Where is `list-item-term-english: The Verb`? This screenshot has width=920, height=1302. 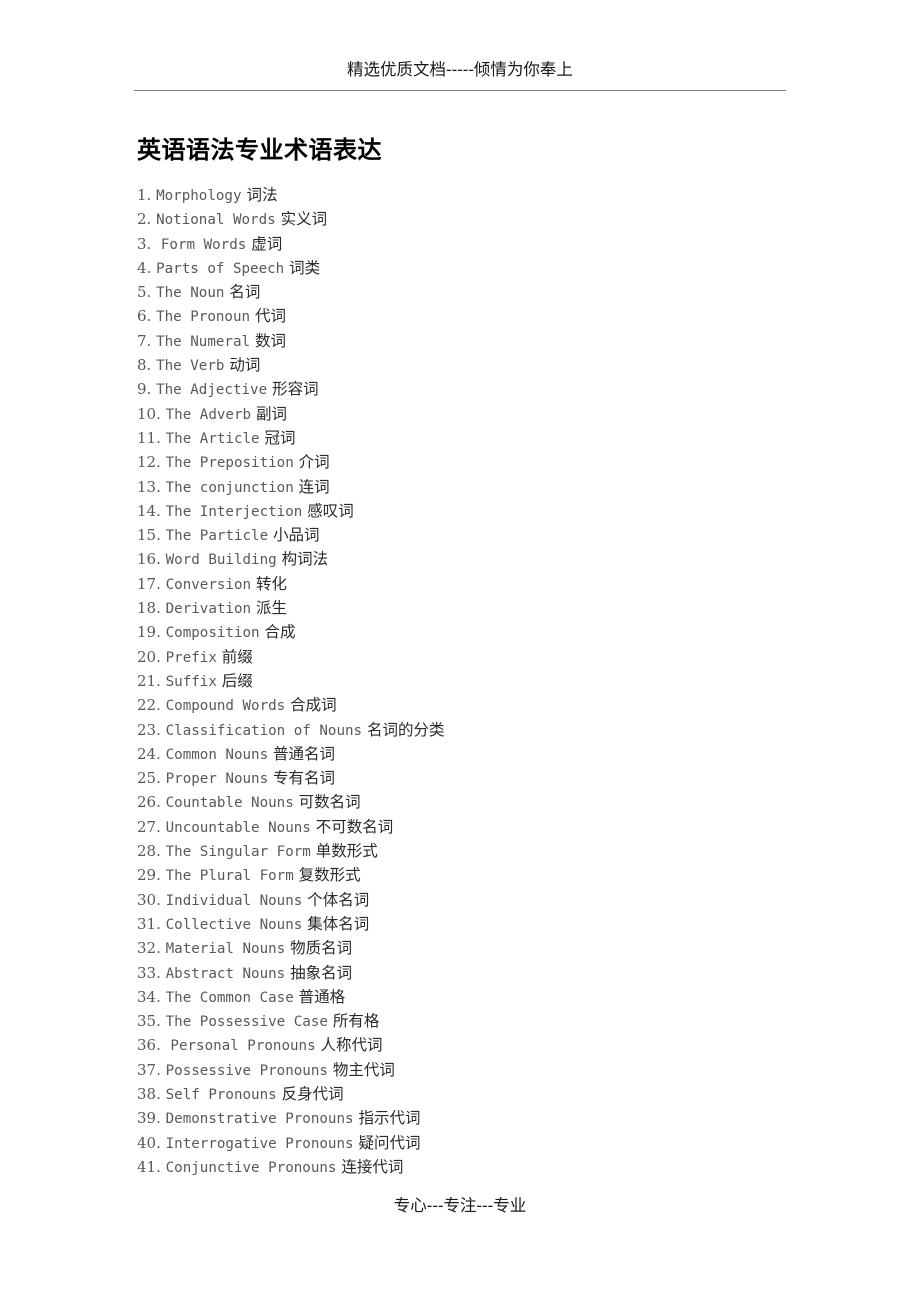
list-item-term-english: The Verb is located at coordinates (190, 366).